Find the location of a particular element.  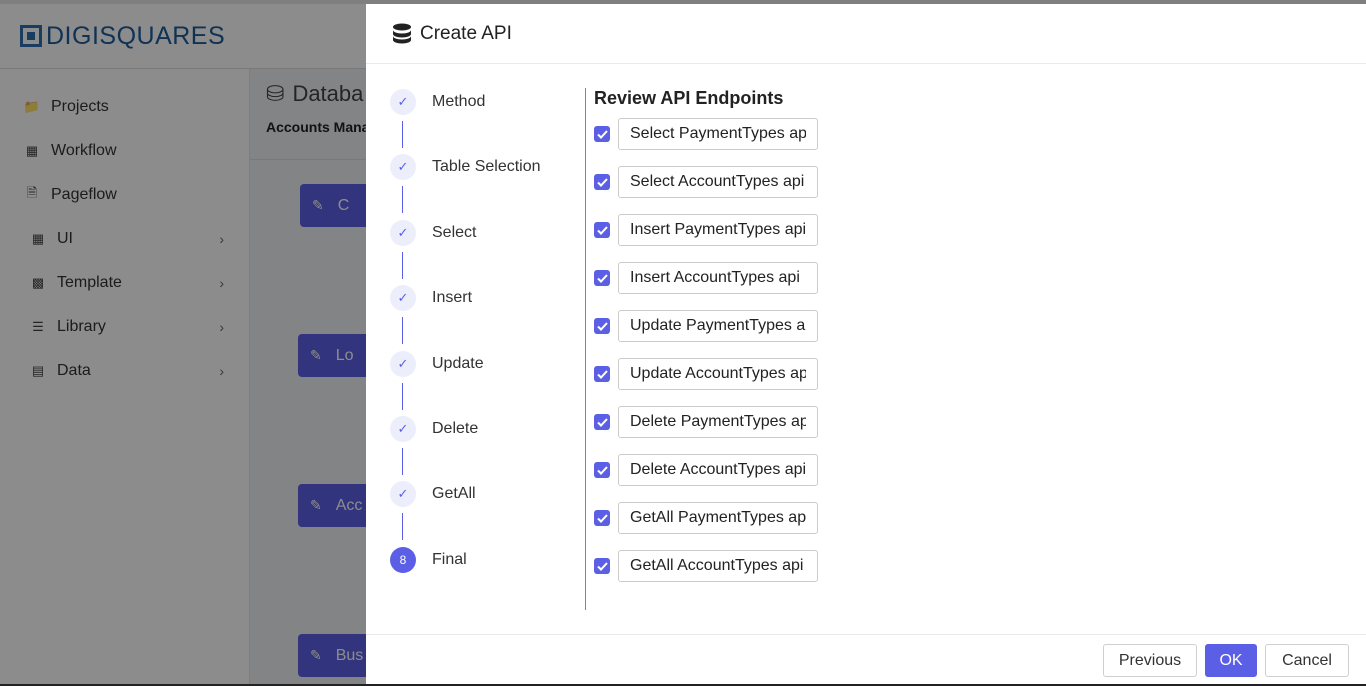

cancel-button: Cancel is located at coordinates (1307, 660).